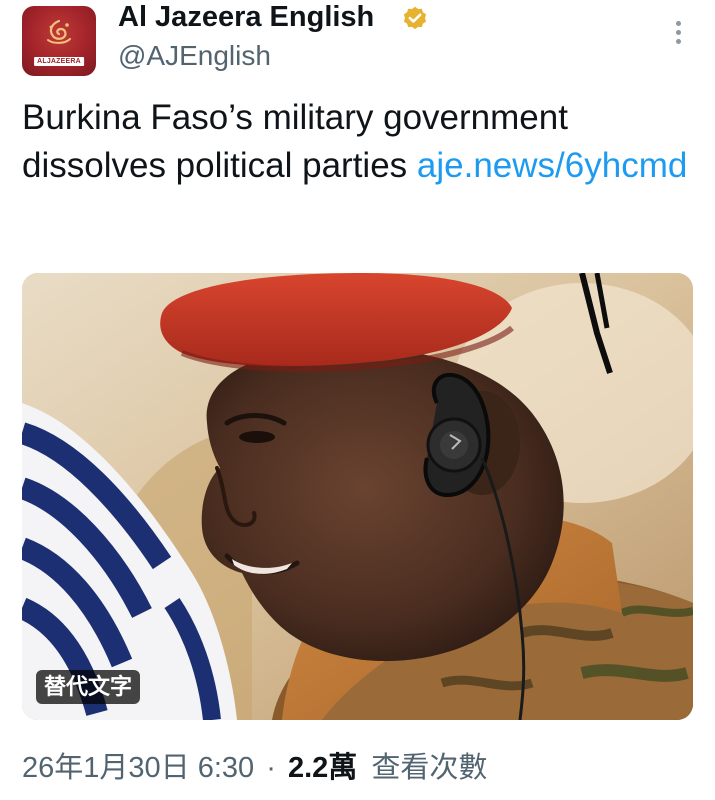 Image resolution: width=715 pixels, height=800 pixels. What do you see at coordinates (246, 17) in the screenshot?
I see `author-display-name: Al Jazeera English` at bounding box center [246, 17].